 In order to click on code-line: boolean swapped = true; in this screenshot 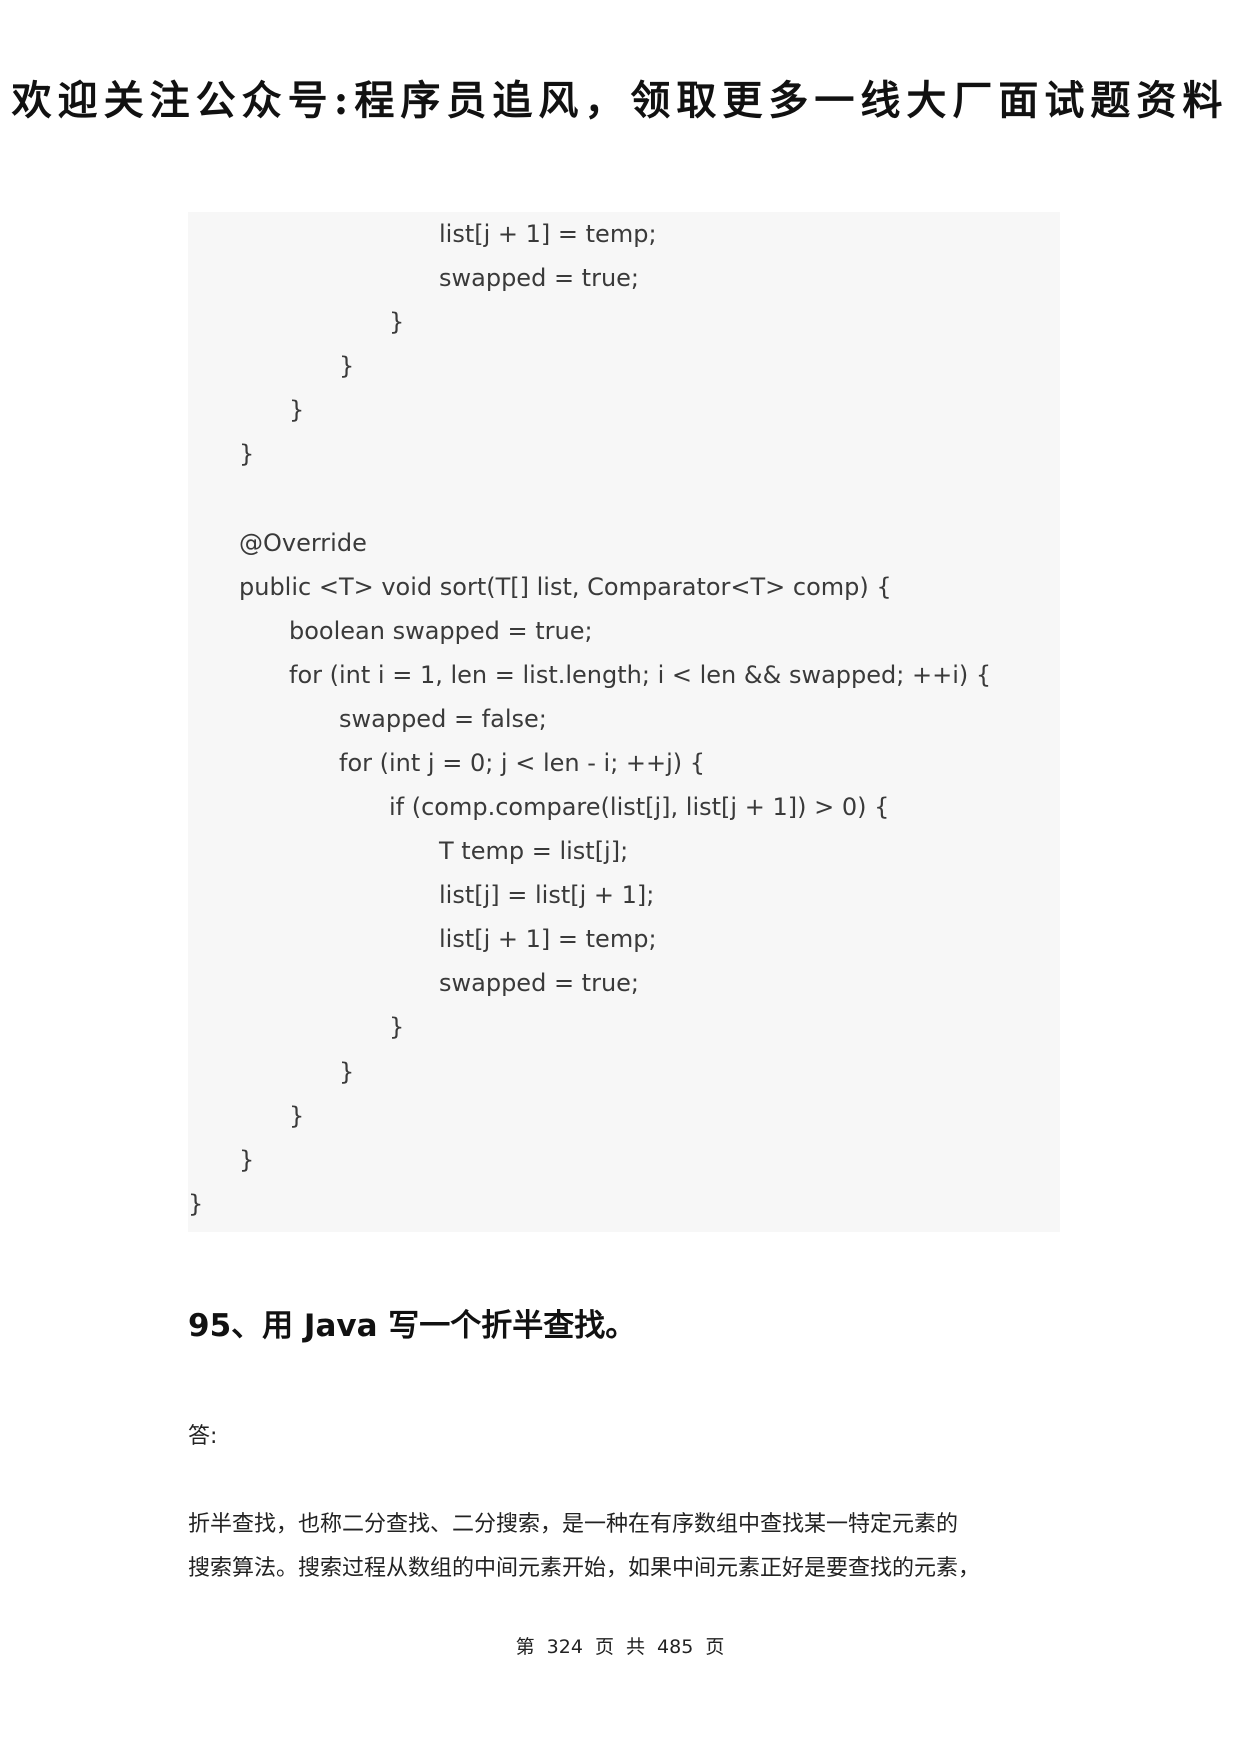, I will do `click(441, 631)`.